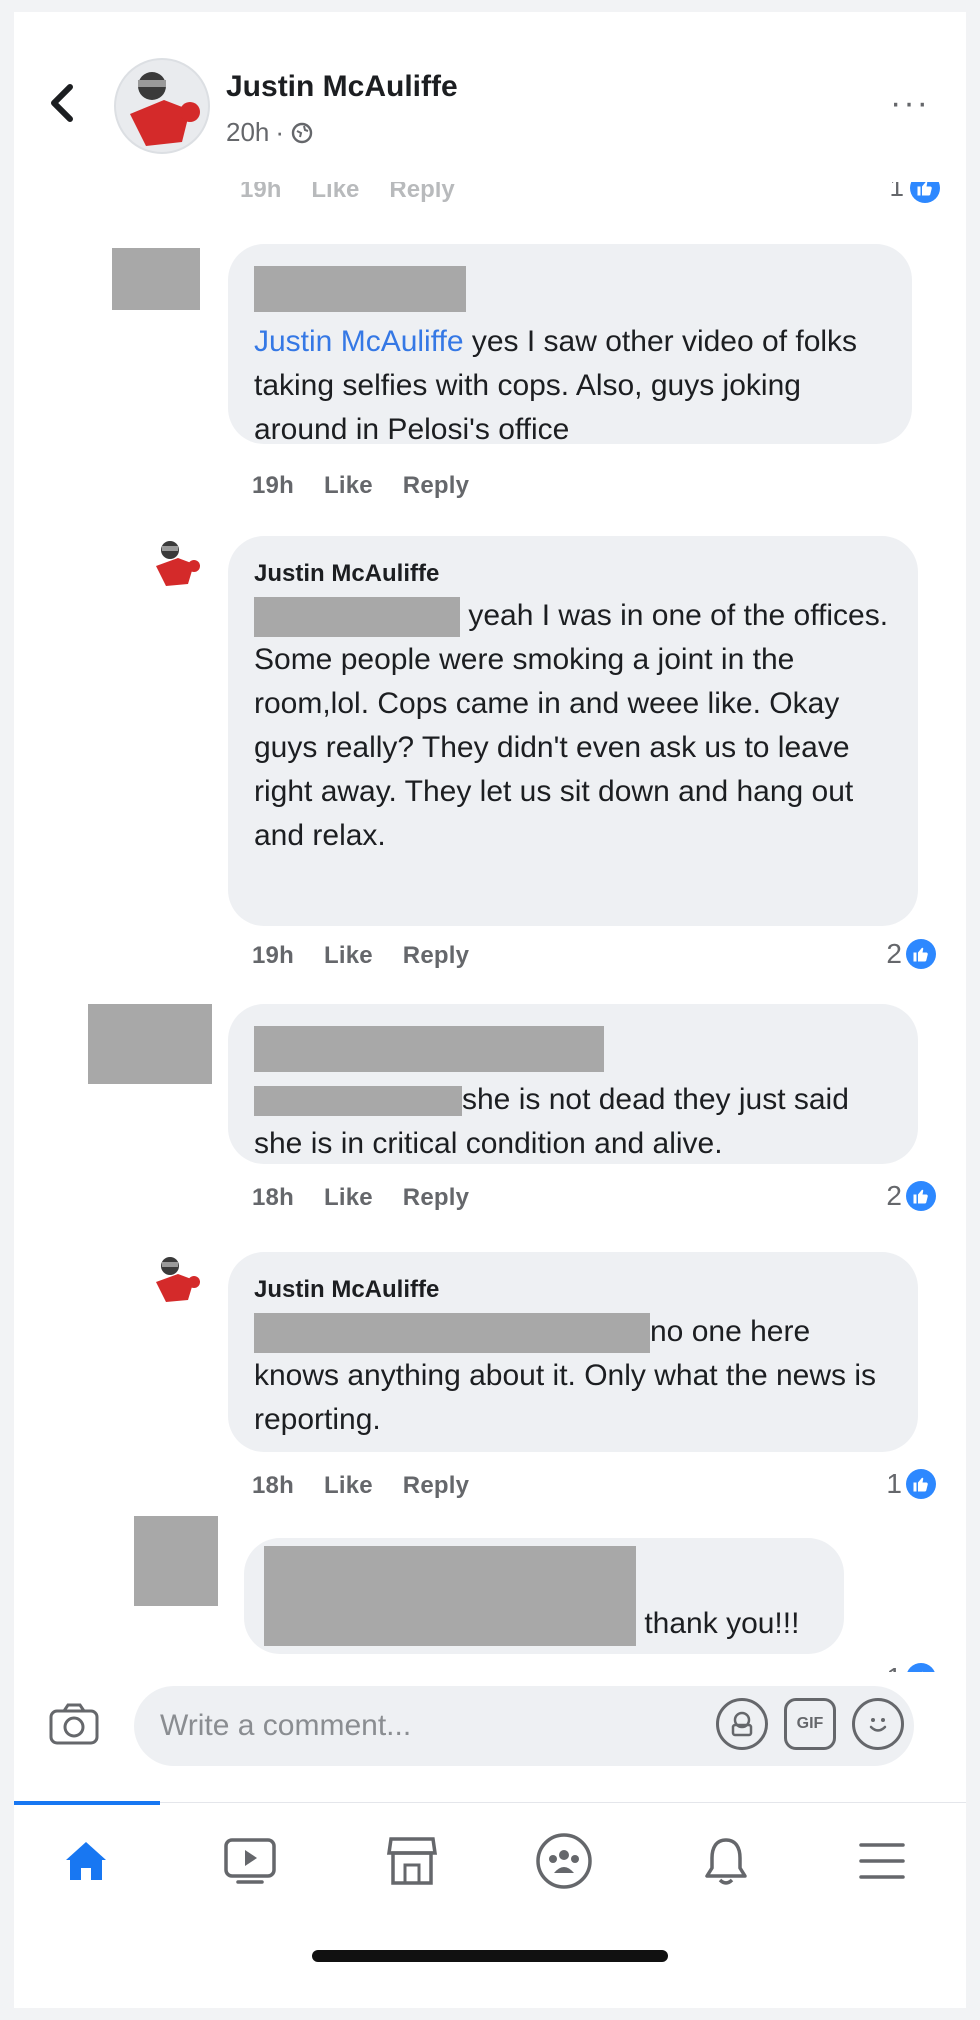  I want to click on marketplace-icon, so click(412, 1861).